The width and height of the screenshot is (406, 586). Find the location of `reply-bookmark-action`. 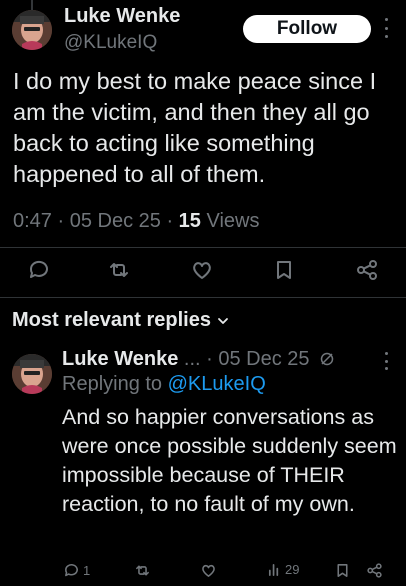

reply-bookmark-action is located at coordinates (342, 570).